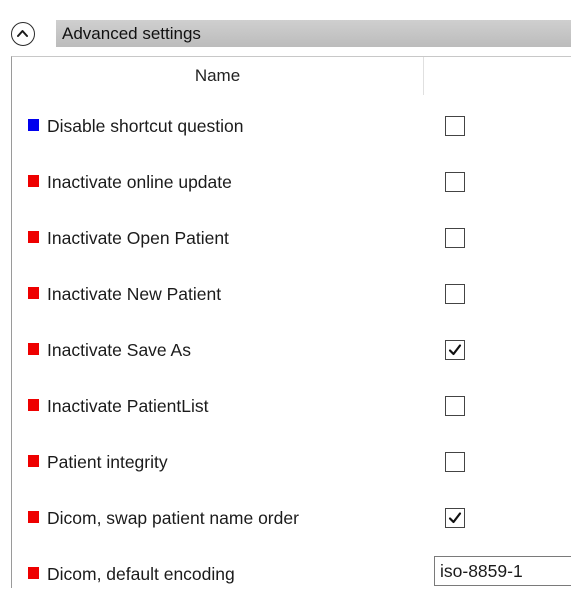  What do you see at coordinates (138, 238) in the screenshot?
I see `setting-label: Inactivate Open Patient` at bounding box center [138, 238].